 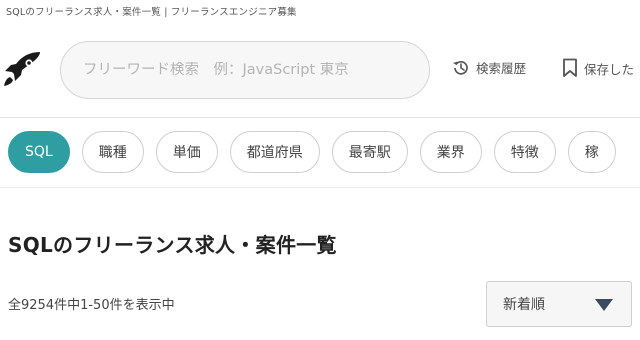 What do you see at coordinates (559, 304) in the screenshot?
I see `sort-select: 新着順` at bounding box center [559, 304].